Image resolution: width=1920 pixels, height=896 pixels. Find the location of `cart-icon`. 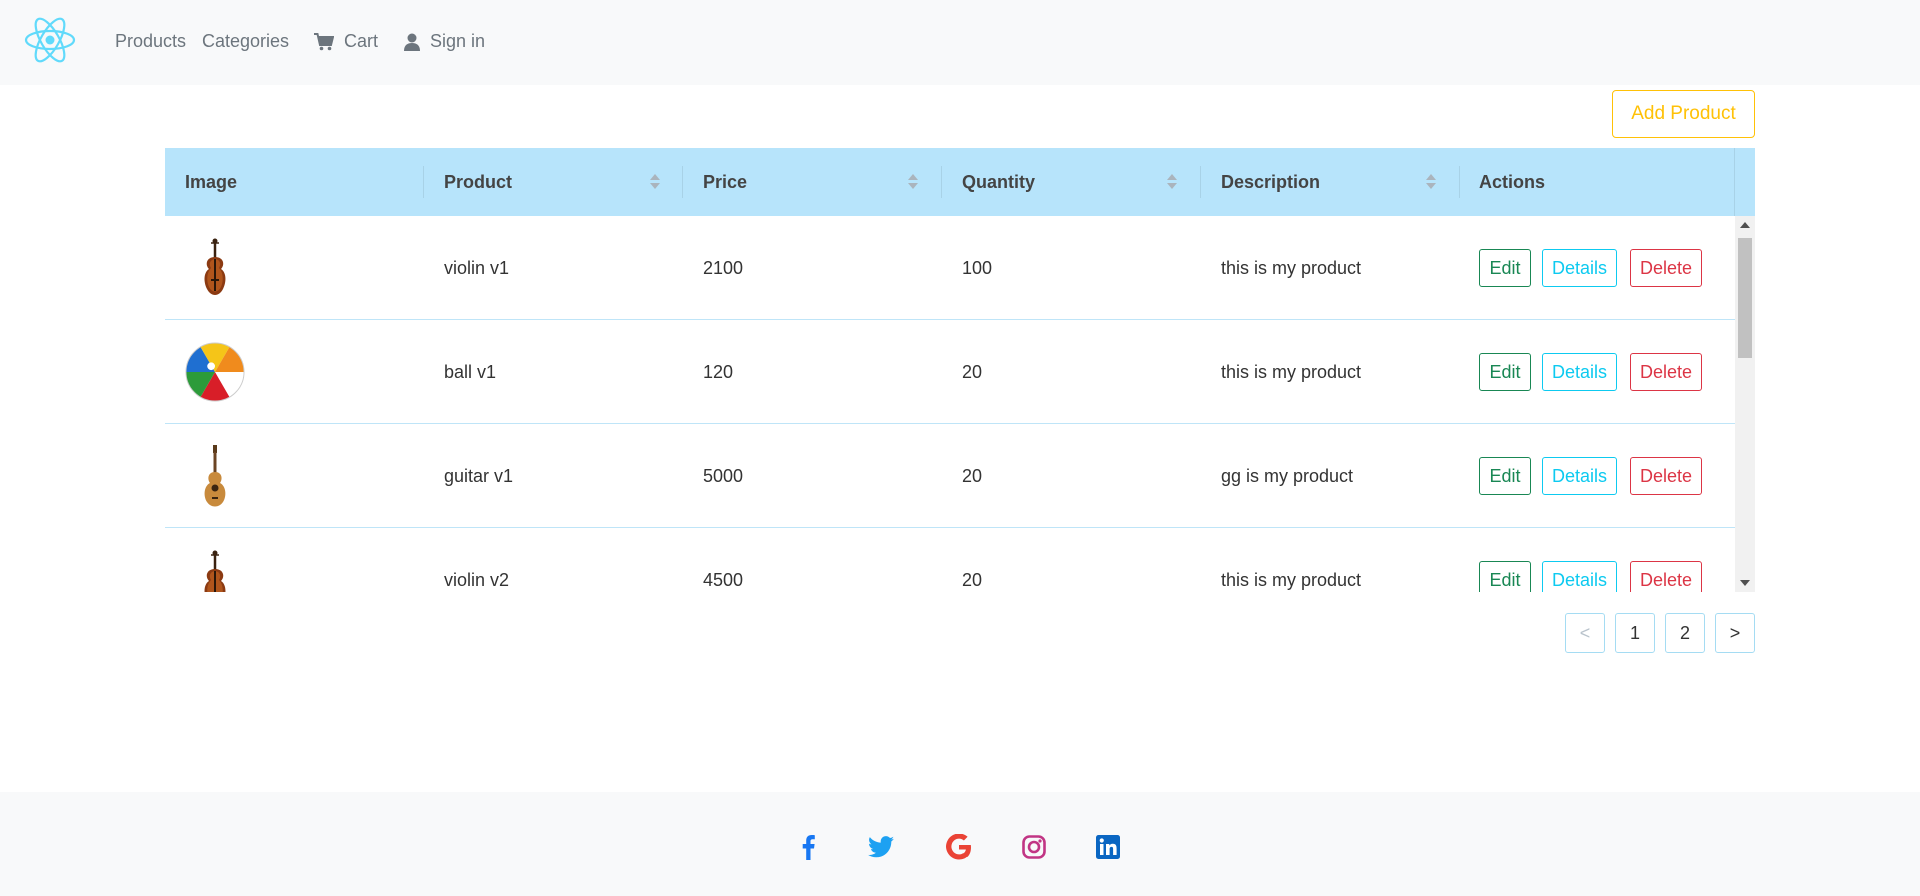

cart-icon is located at coordinates (324, 41).